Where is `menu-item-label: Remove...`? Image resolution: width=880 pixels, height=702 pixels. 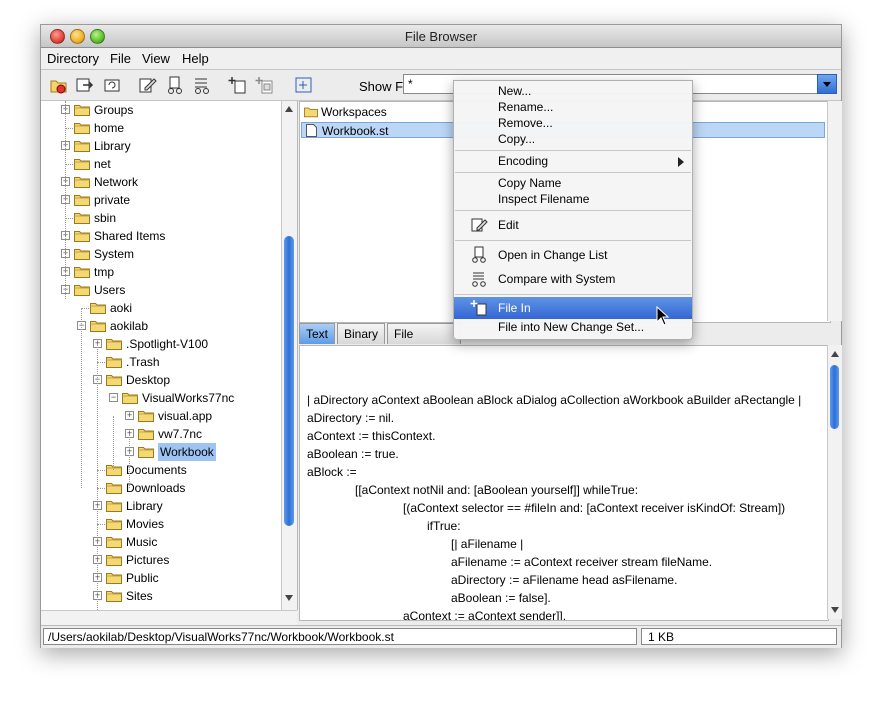
menu-item-label: Remove... is located at coordinates (525, 123).